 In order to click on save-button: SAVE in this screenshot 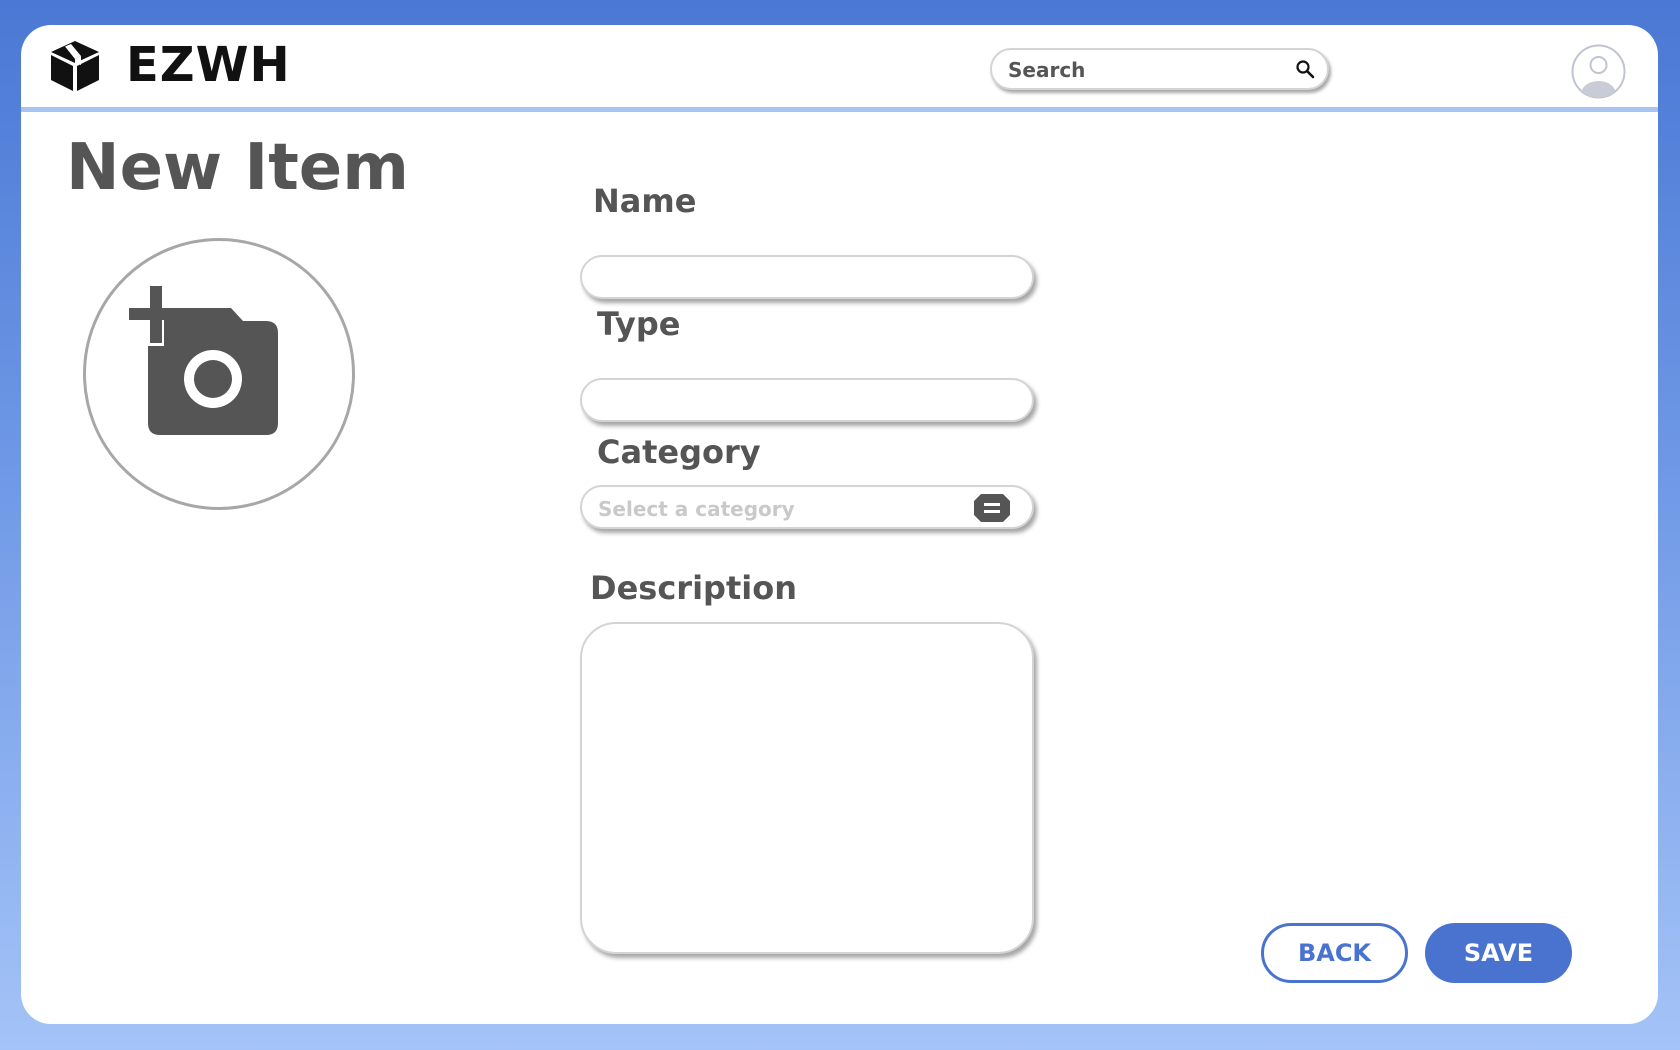, I will do `click(1498, 953)`.